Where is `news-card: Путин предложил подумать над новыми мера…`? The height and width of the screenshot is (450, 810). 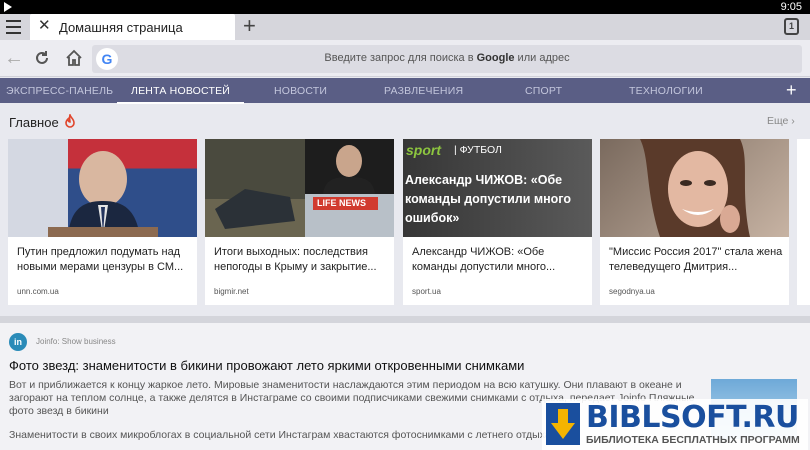
news-card: Путин предложил подумать над новыми мера… is located at coordinates (102, 222).